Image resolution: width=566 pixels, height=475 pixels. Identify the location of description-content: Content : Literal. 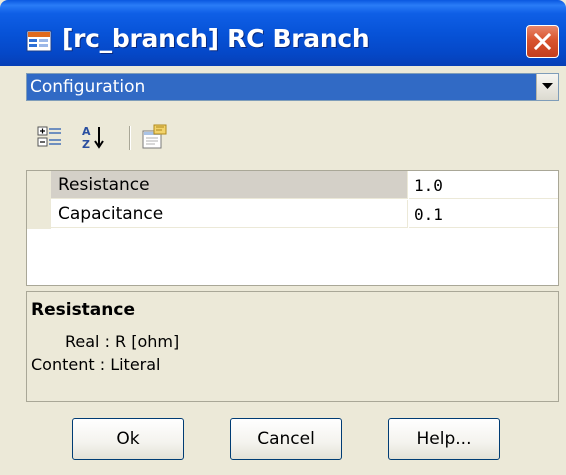
(96, 364).